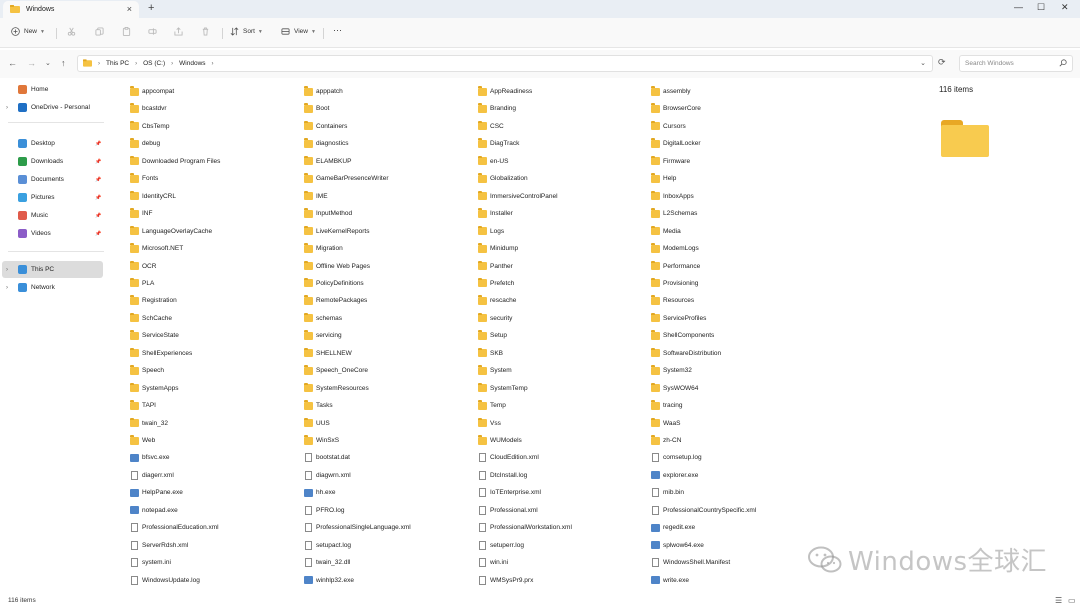  What do you see at coordinates (736, 353) in the screenshot?
I see `folder-item: SoftwareDistribution` at bounding box center [736, 353].